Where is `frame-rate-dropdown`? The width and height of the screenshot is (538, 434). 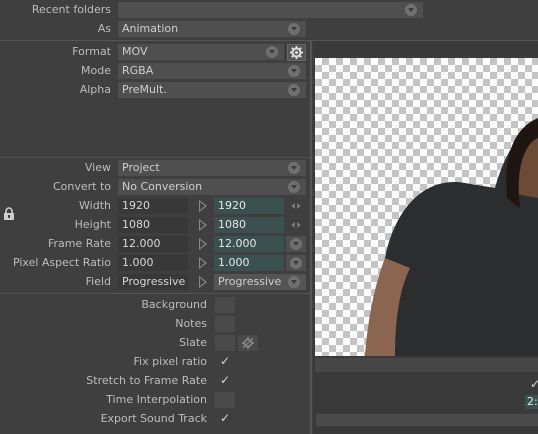 frame-rate-dropdown is located at coordinates (296, 244).